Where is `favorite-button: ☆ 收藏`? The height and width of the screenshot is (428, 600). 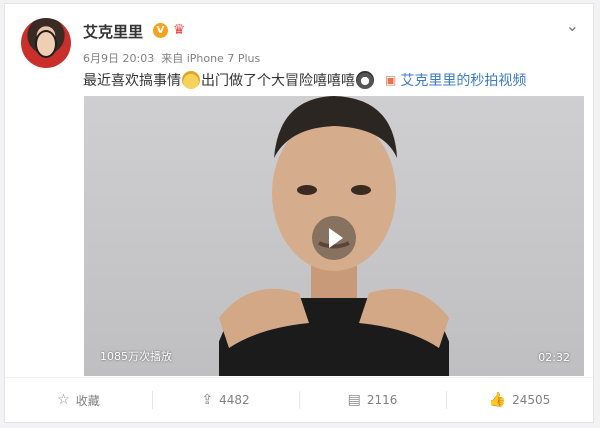 favorite-button: ☆ 收藏 is located at coordinates (78, 400).